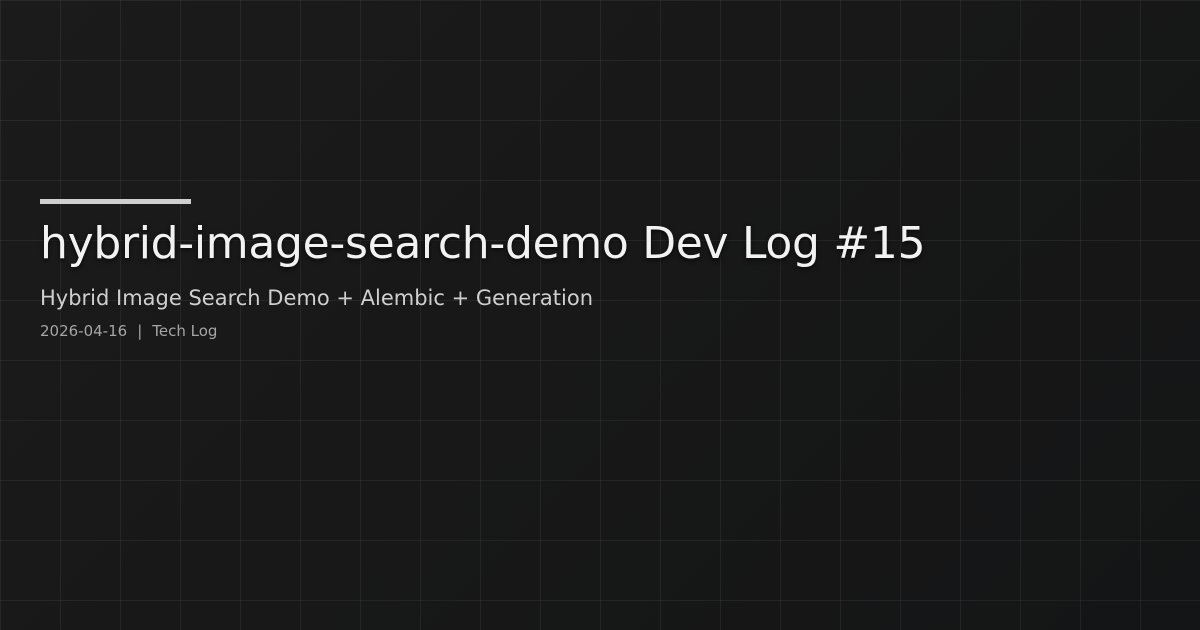 The height and width of the screenshot is (630, 1200). What do you see at coordinates (185, 331) in the screenshot?
I see `post-category: Tech Log` at bounding box center [185, 331].